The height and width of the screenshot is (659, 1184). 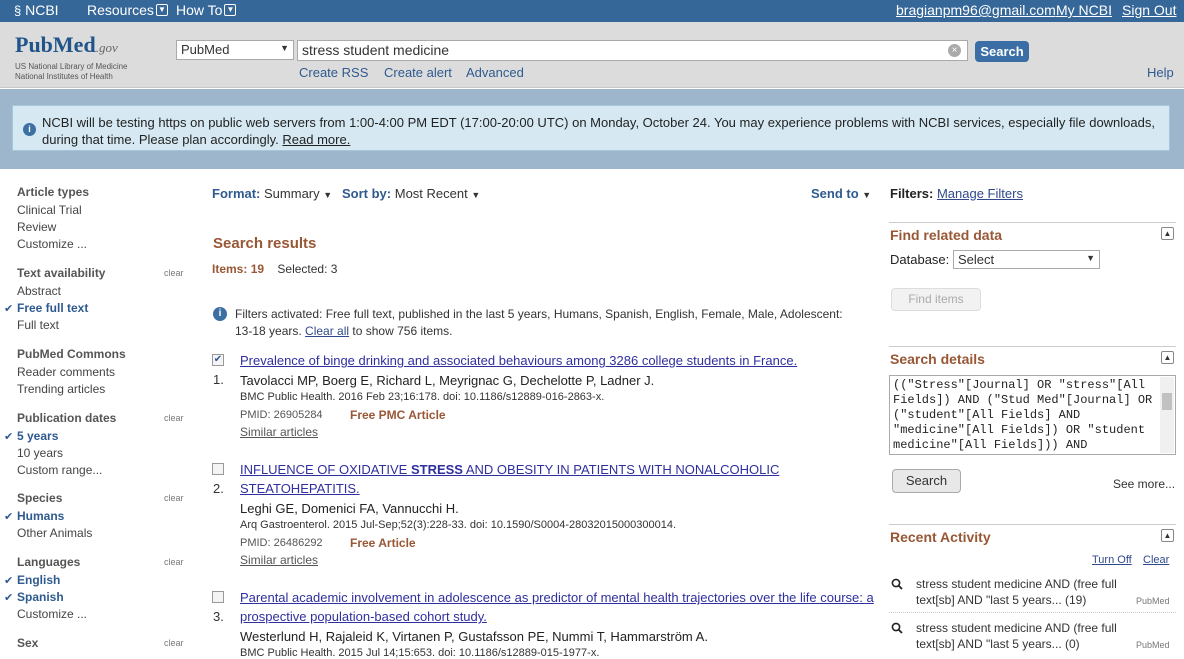 What do you see at coordinates (37, 436) in the screenshot?
I see `sidebar-item-5-years: 5 years` at bounding box center [37, 436].